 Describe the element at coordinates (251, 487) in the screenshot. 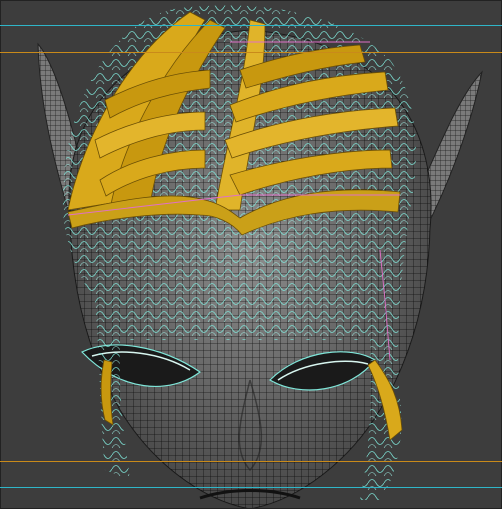

I see `guide-line-bottom-cyan` at that location.